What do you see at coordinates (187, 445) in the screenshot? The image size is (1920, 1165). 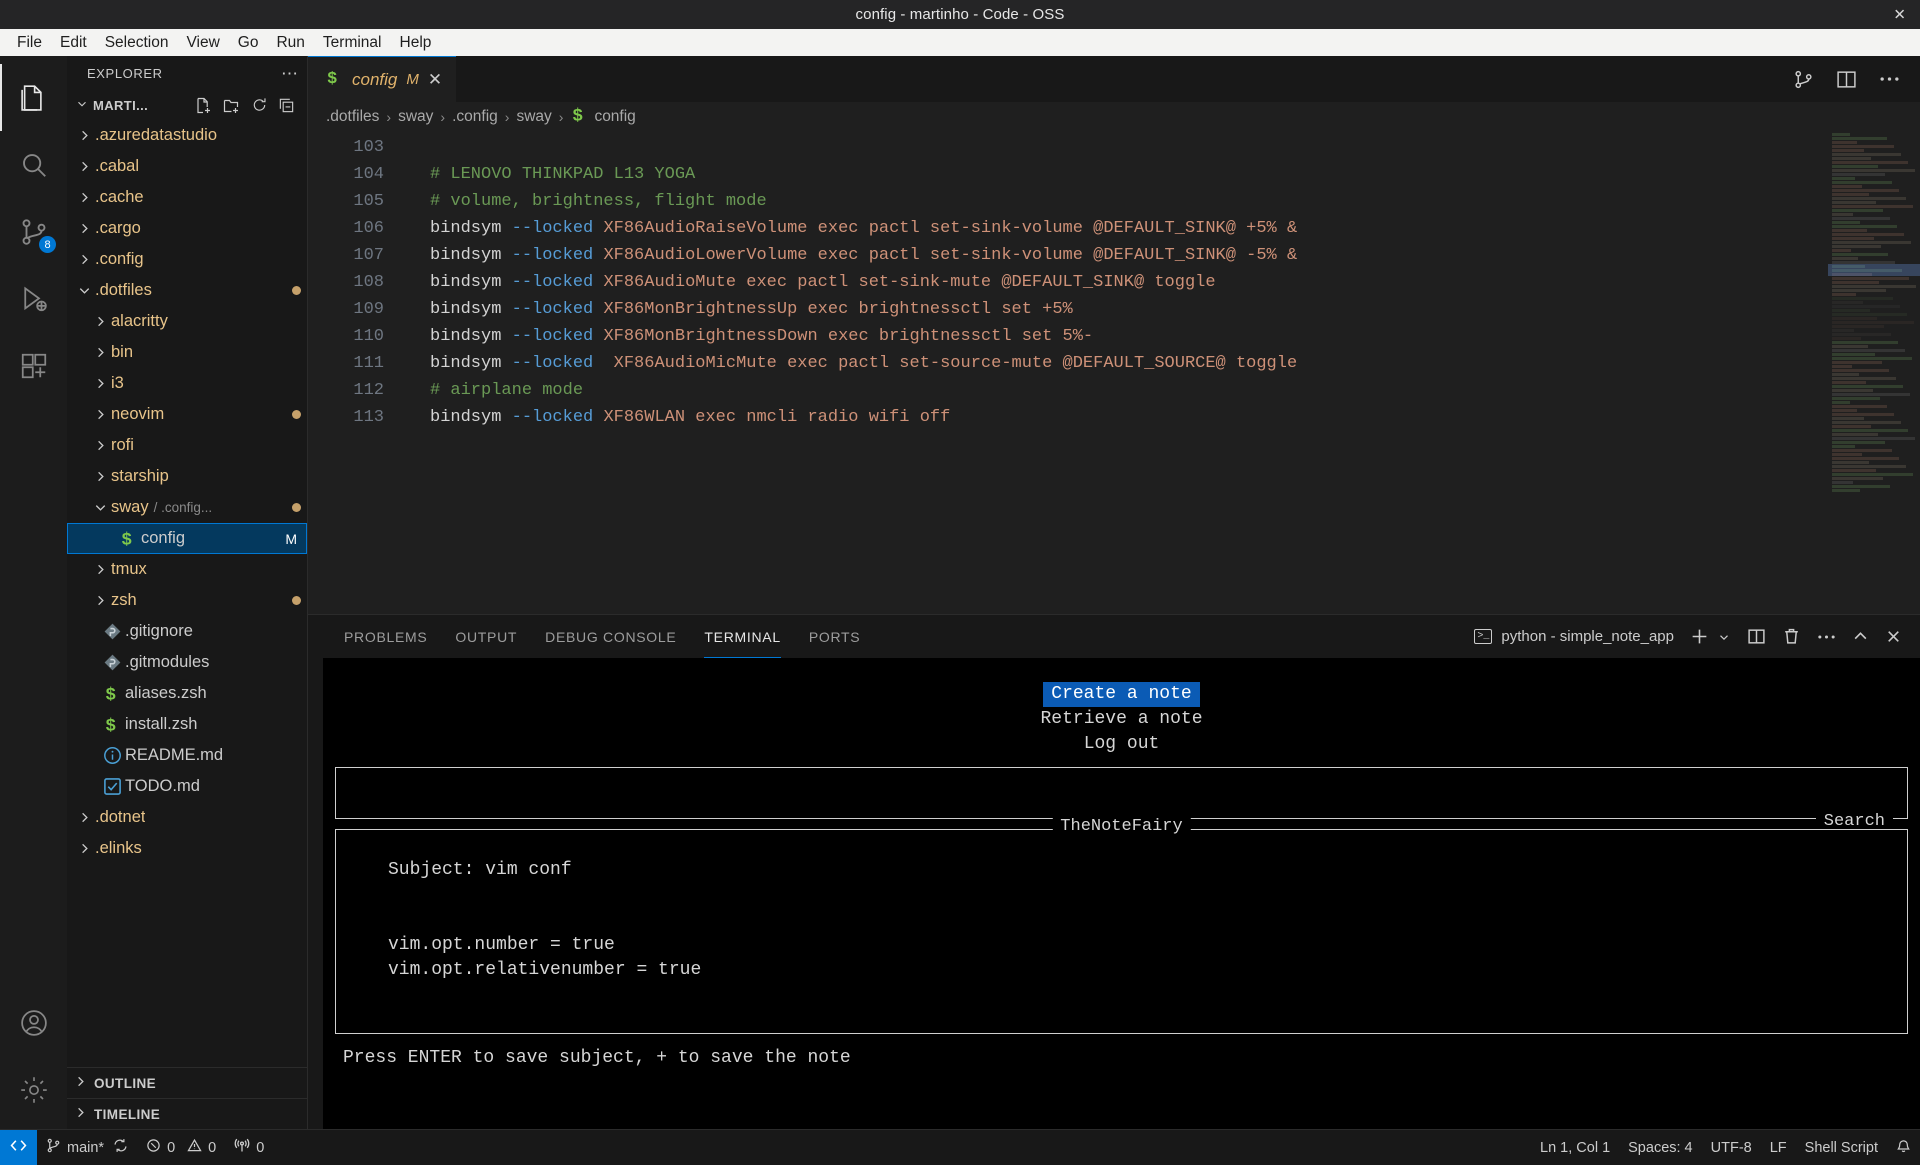 I see `tree-folder-row: rofi` at bounding box center [187, 445].